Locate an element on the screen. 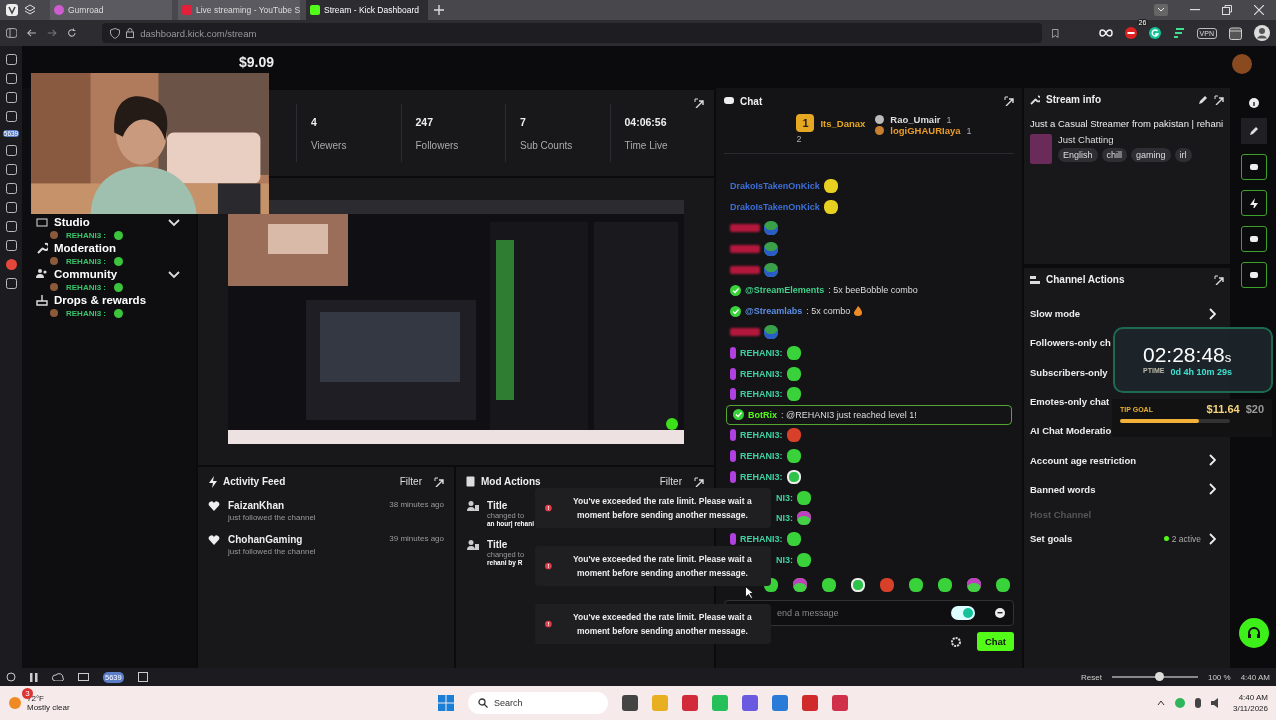 The width and height of the screenshot is (1276, 720). support-button is located at coordinates (1254, 633).